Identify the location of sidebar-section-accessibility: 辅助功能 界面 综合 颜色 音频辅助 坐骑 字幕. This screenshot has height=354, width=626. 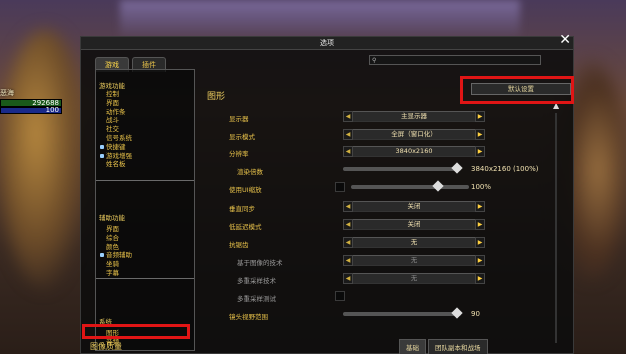
(145, 245).